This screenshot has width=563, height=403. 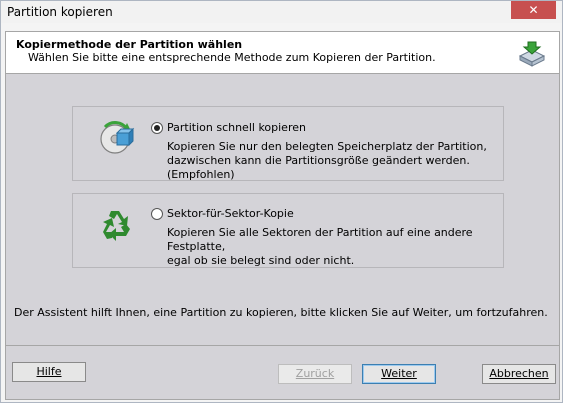 I want to click on option-label-fast-copy: Partition schnell kopieren, so click(x=236, y=127).